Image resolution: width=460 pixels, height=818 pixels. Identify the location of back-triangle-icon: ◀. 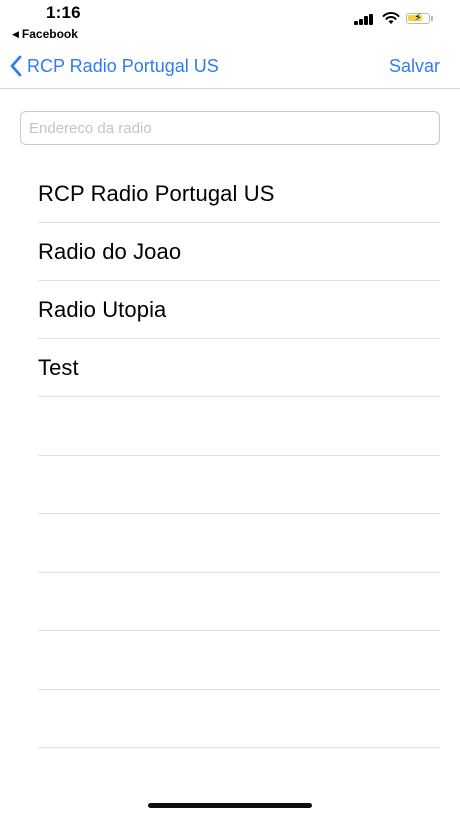
(15, 34).